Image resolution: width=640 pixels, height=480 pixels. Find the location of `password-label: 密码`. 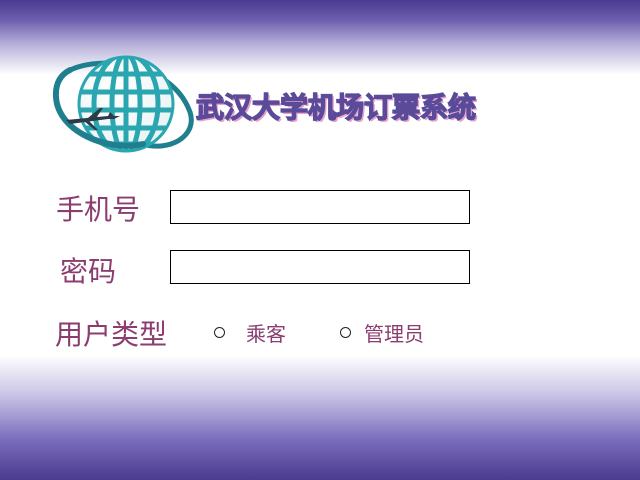

password-label: 密码 is located at coordinates (88, 271).